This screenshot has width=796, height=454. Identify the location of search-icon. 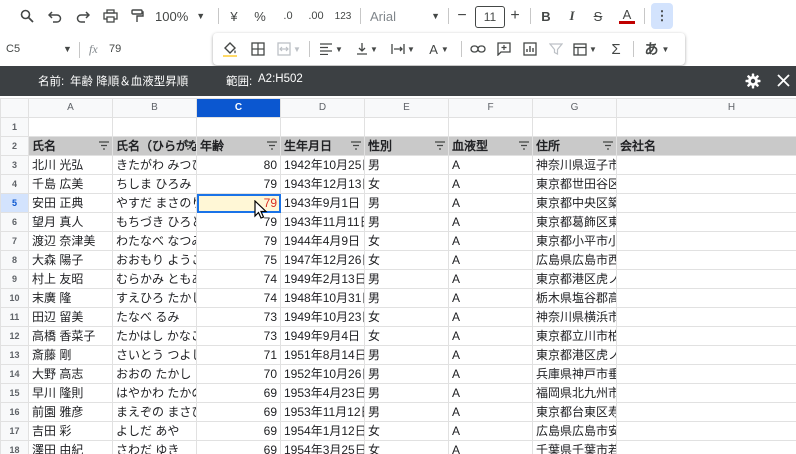
(27, 16).